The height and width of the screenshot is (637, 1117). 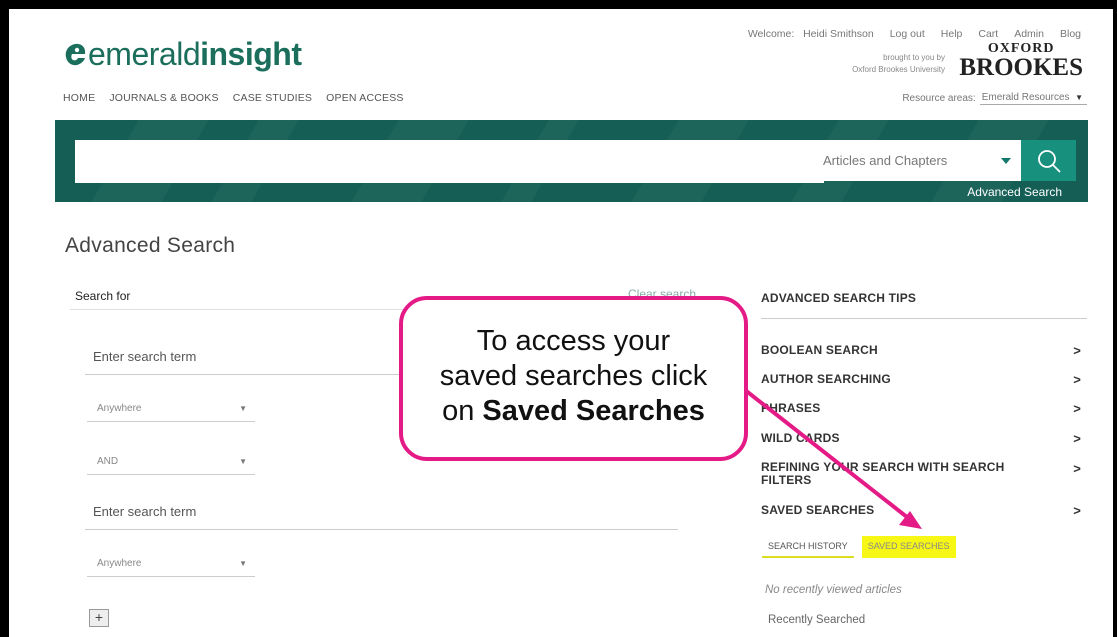 What do you see at coordinates (573, 411) in the screenshot?
I see `callout-line-3: on Saved Searches` at bounding box center [573, 411].